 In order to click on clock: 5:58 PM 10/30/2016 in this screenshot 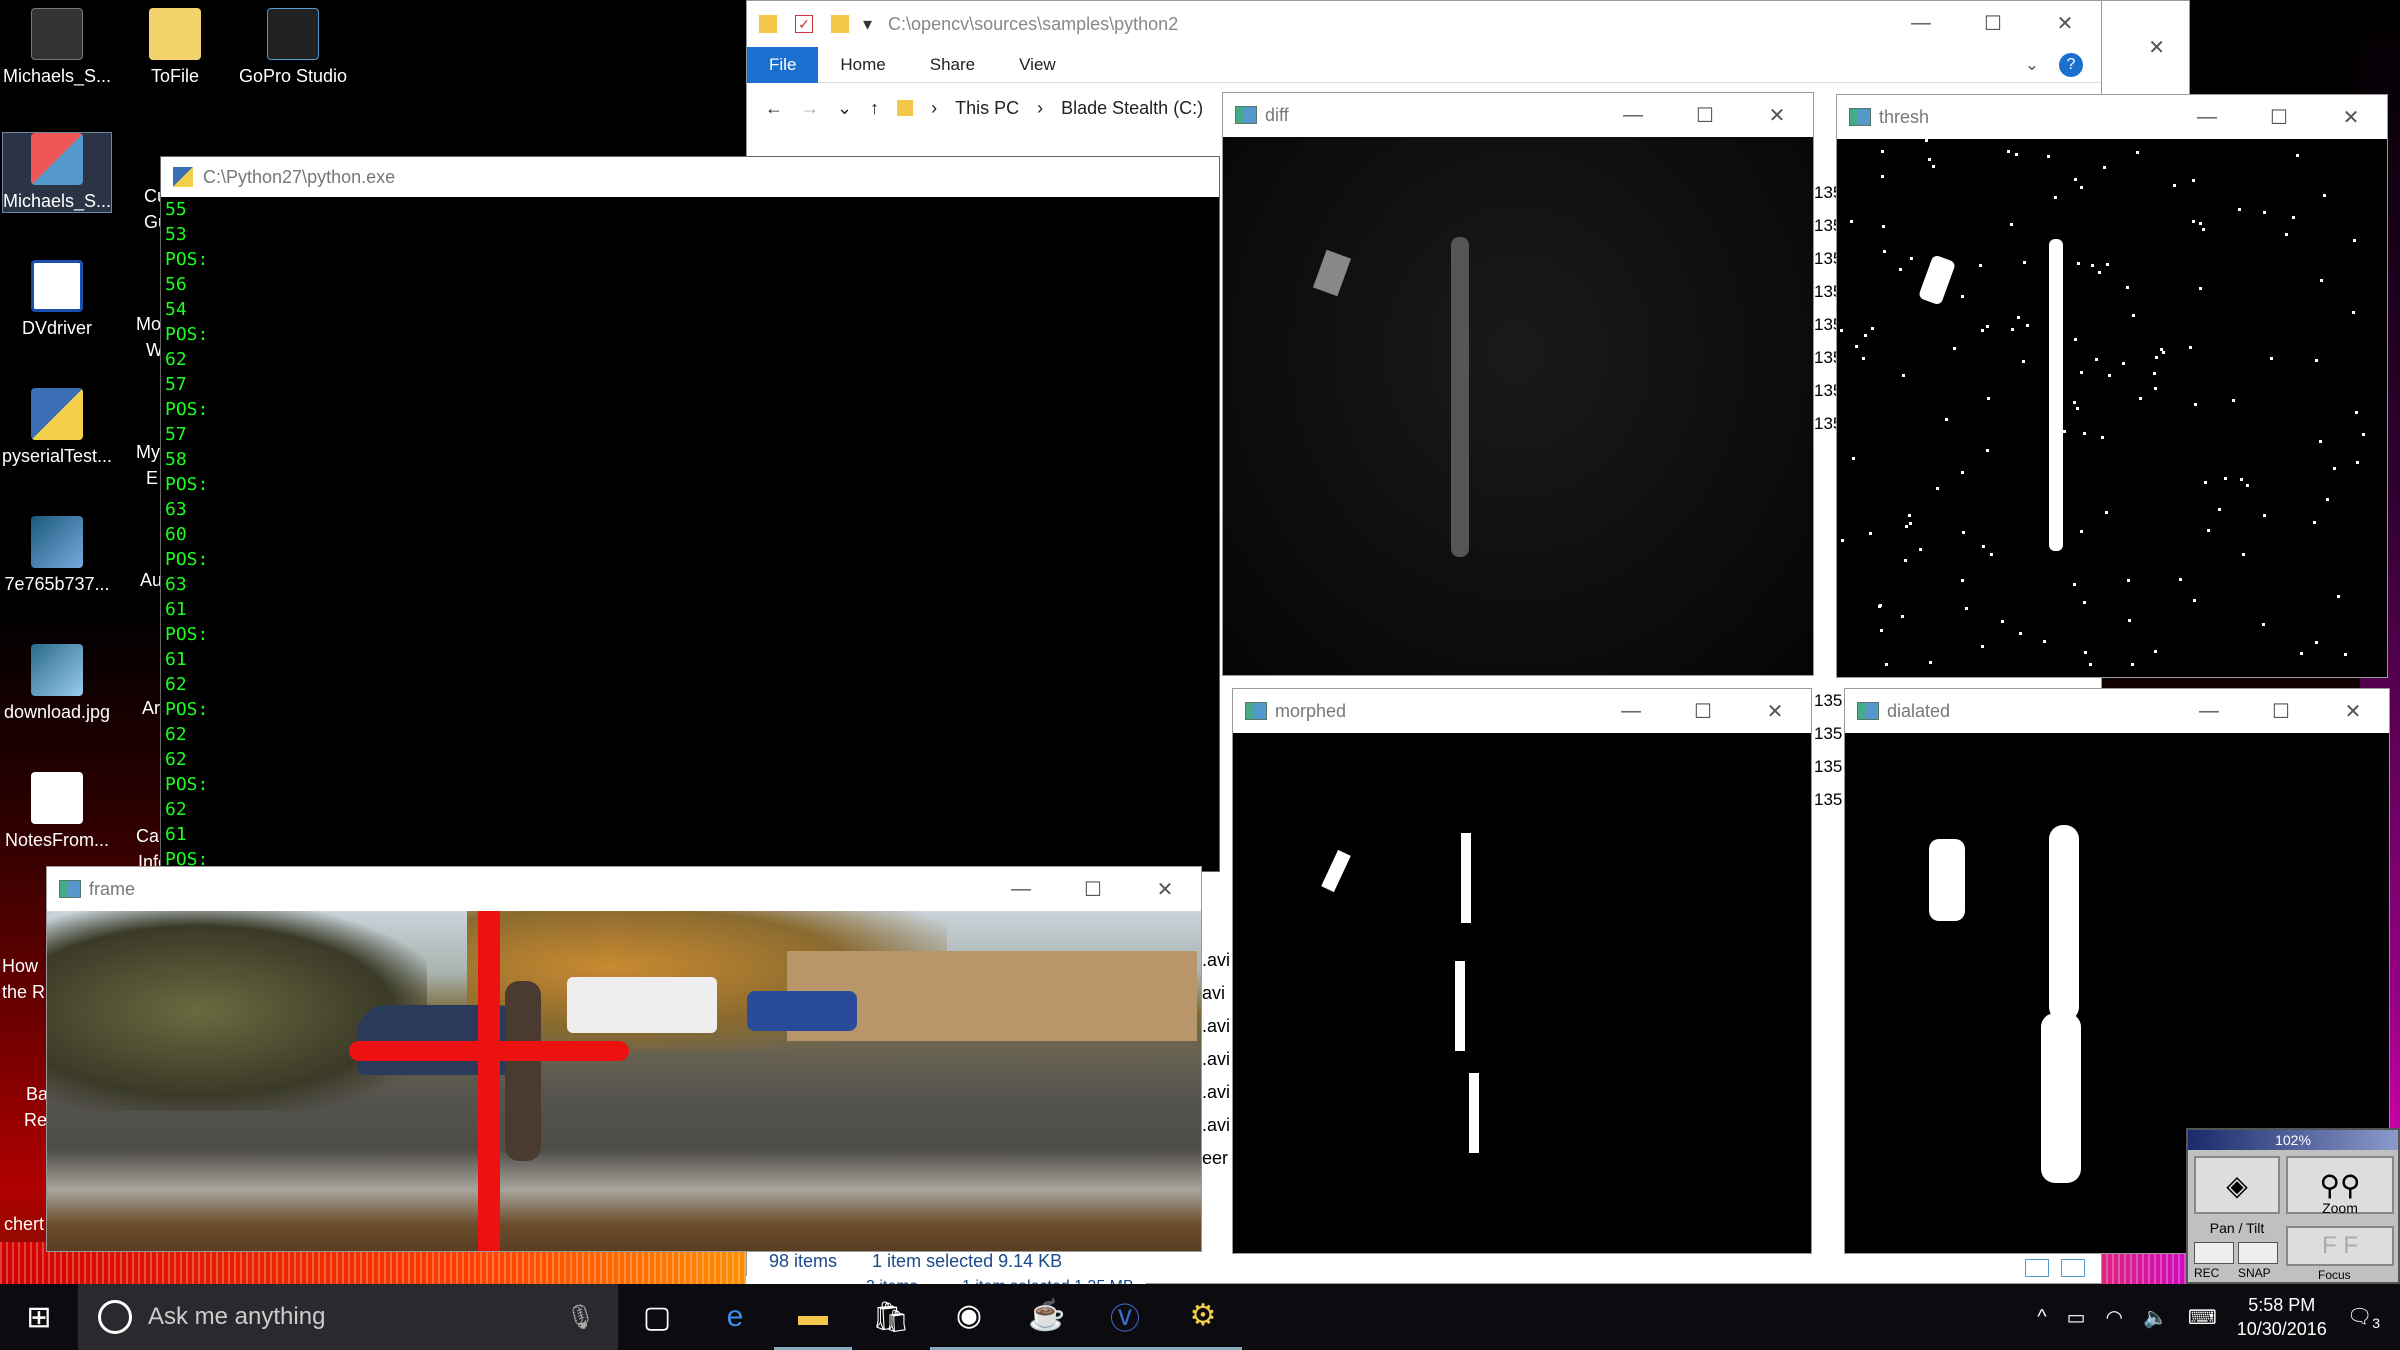, I will do `click(2282, 1317)`.